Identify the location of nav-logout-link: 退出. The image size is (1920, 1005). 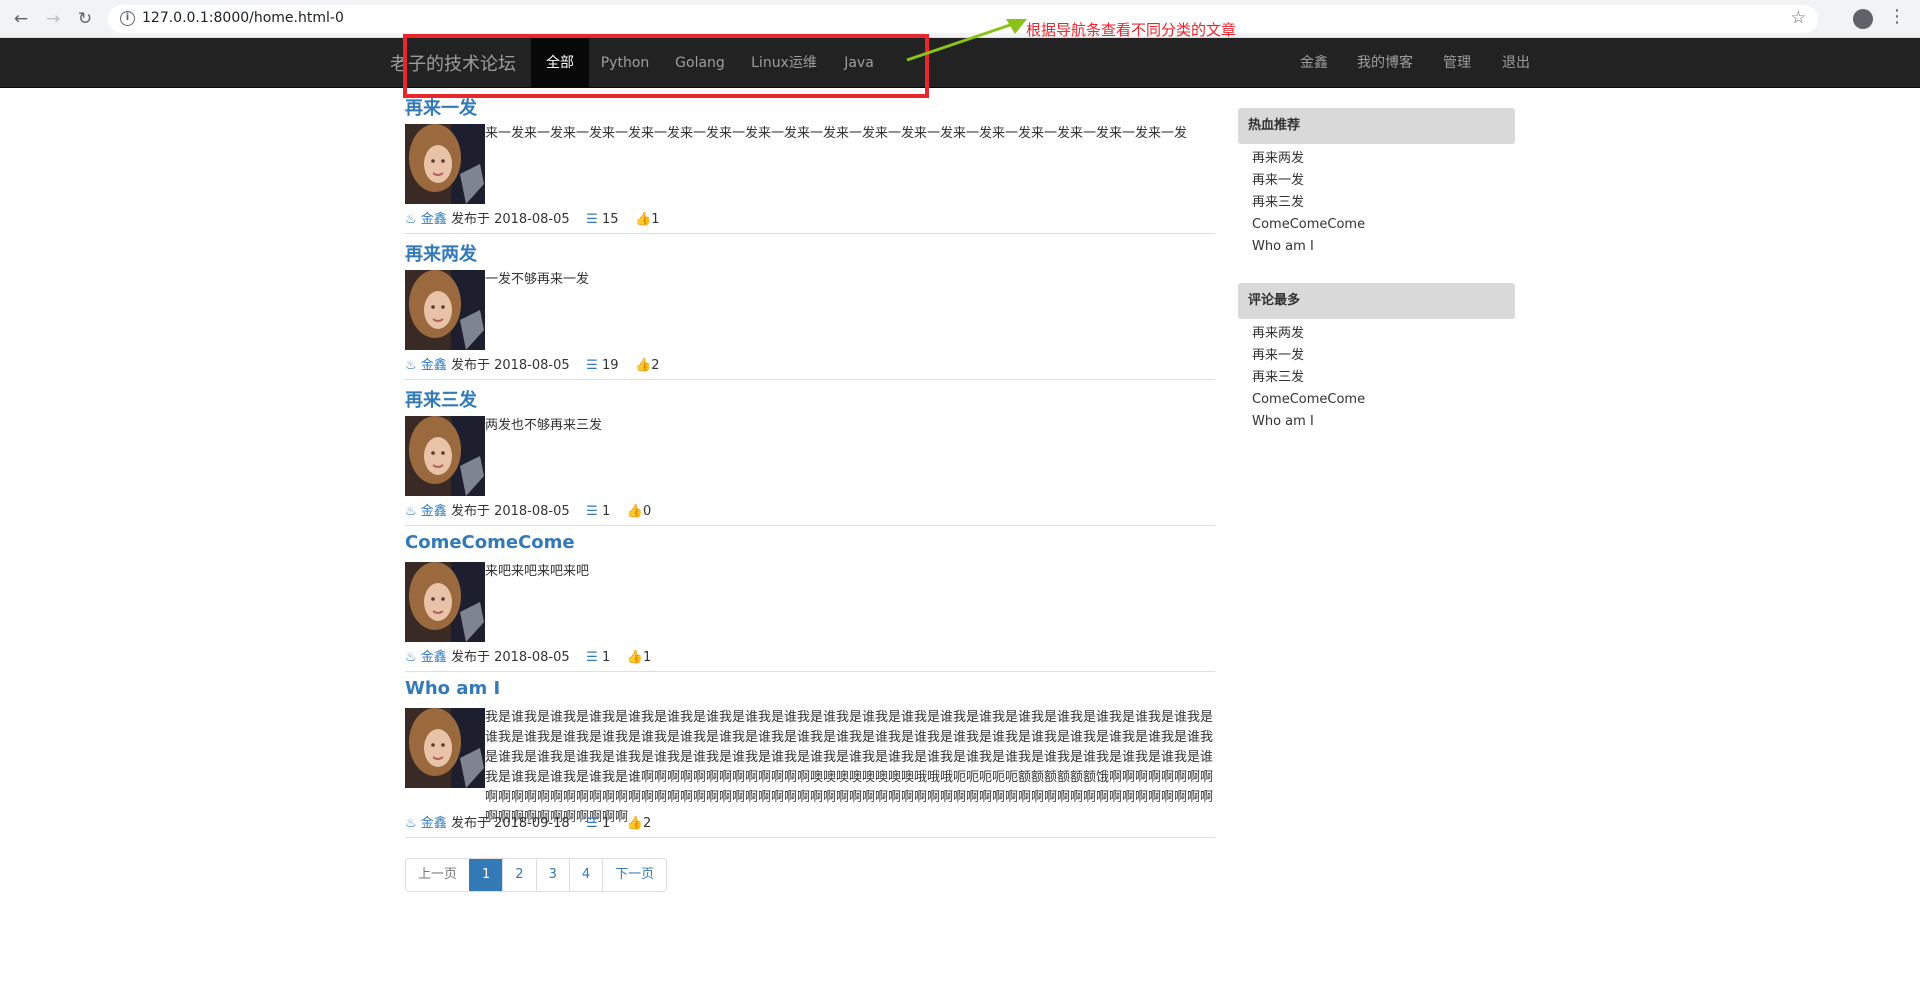
(1516, 63).